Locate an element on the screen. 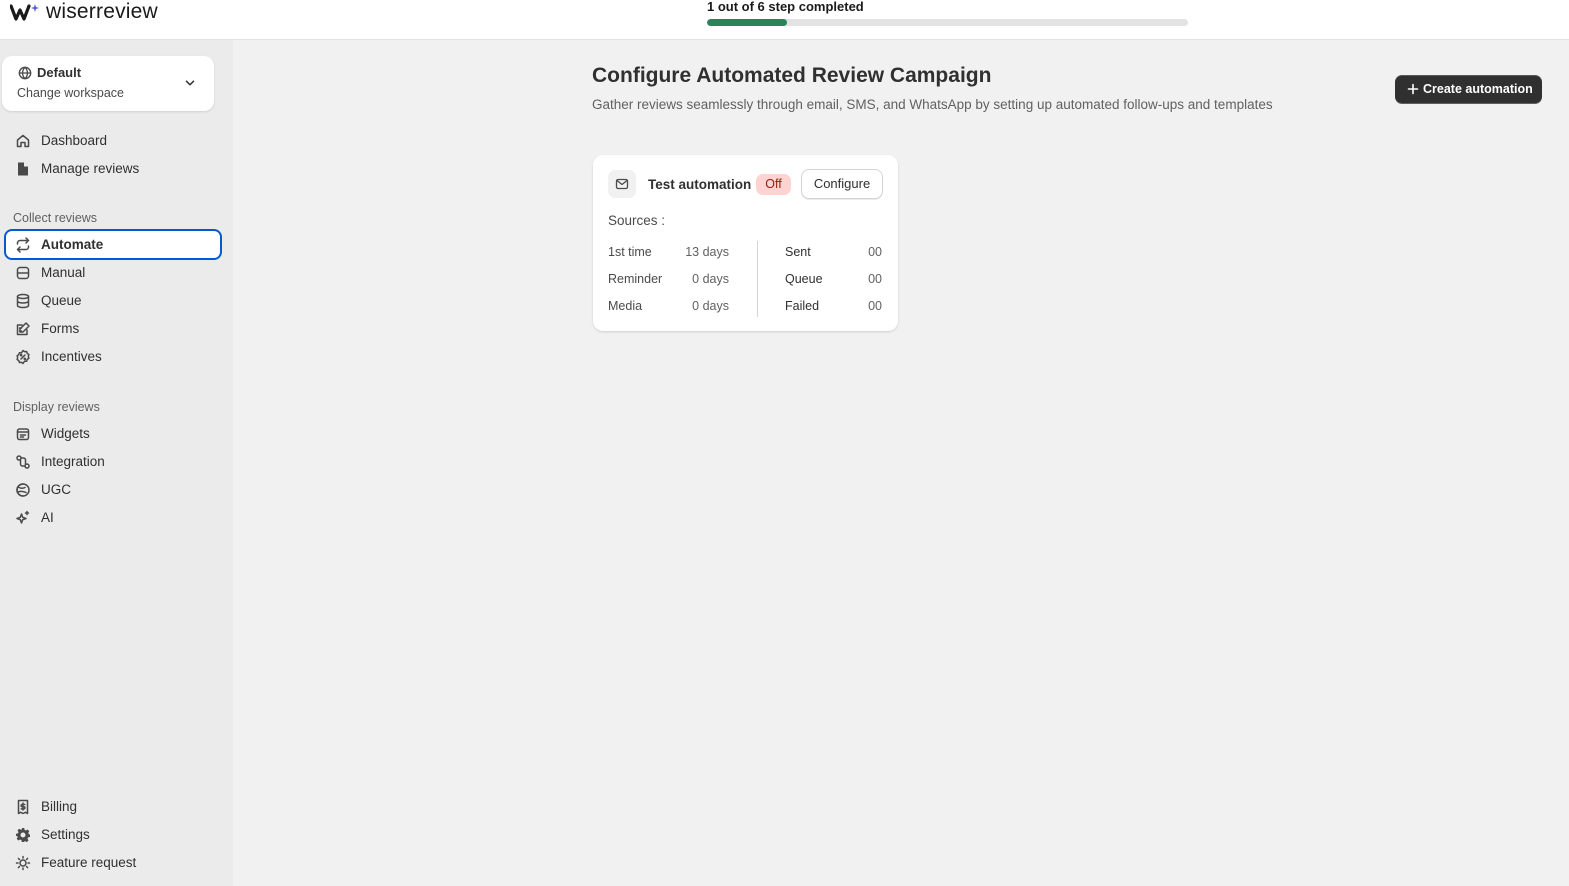 The image size is (1569, 886). sidebar-item-automate: Automate is located at coordinates (113, 244).